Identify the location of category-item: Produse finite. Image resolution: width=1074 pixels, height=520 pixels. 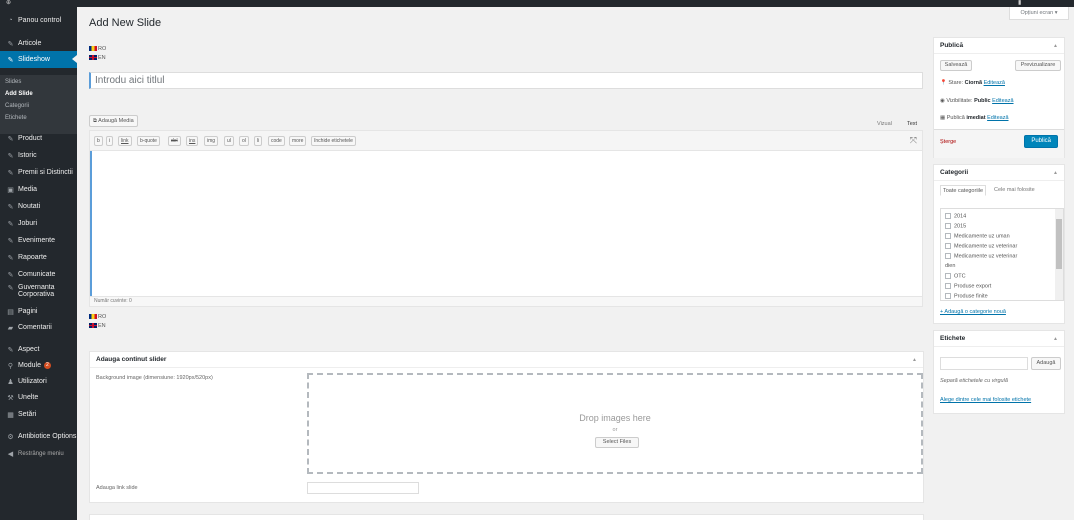
(966, 296).